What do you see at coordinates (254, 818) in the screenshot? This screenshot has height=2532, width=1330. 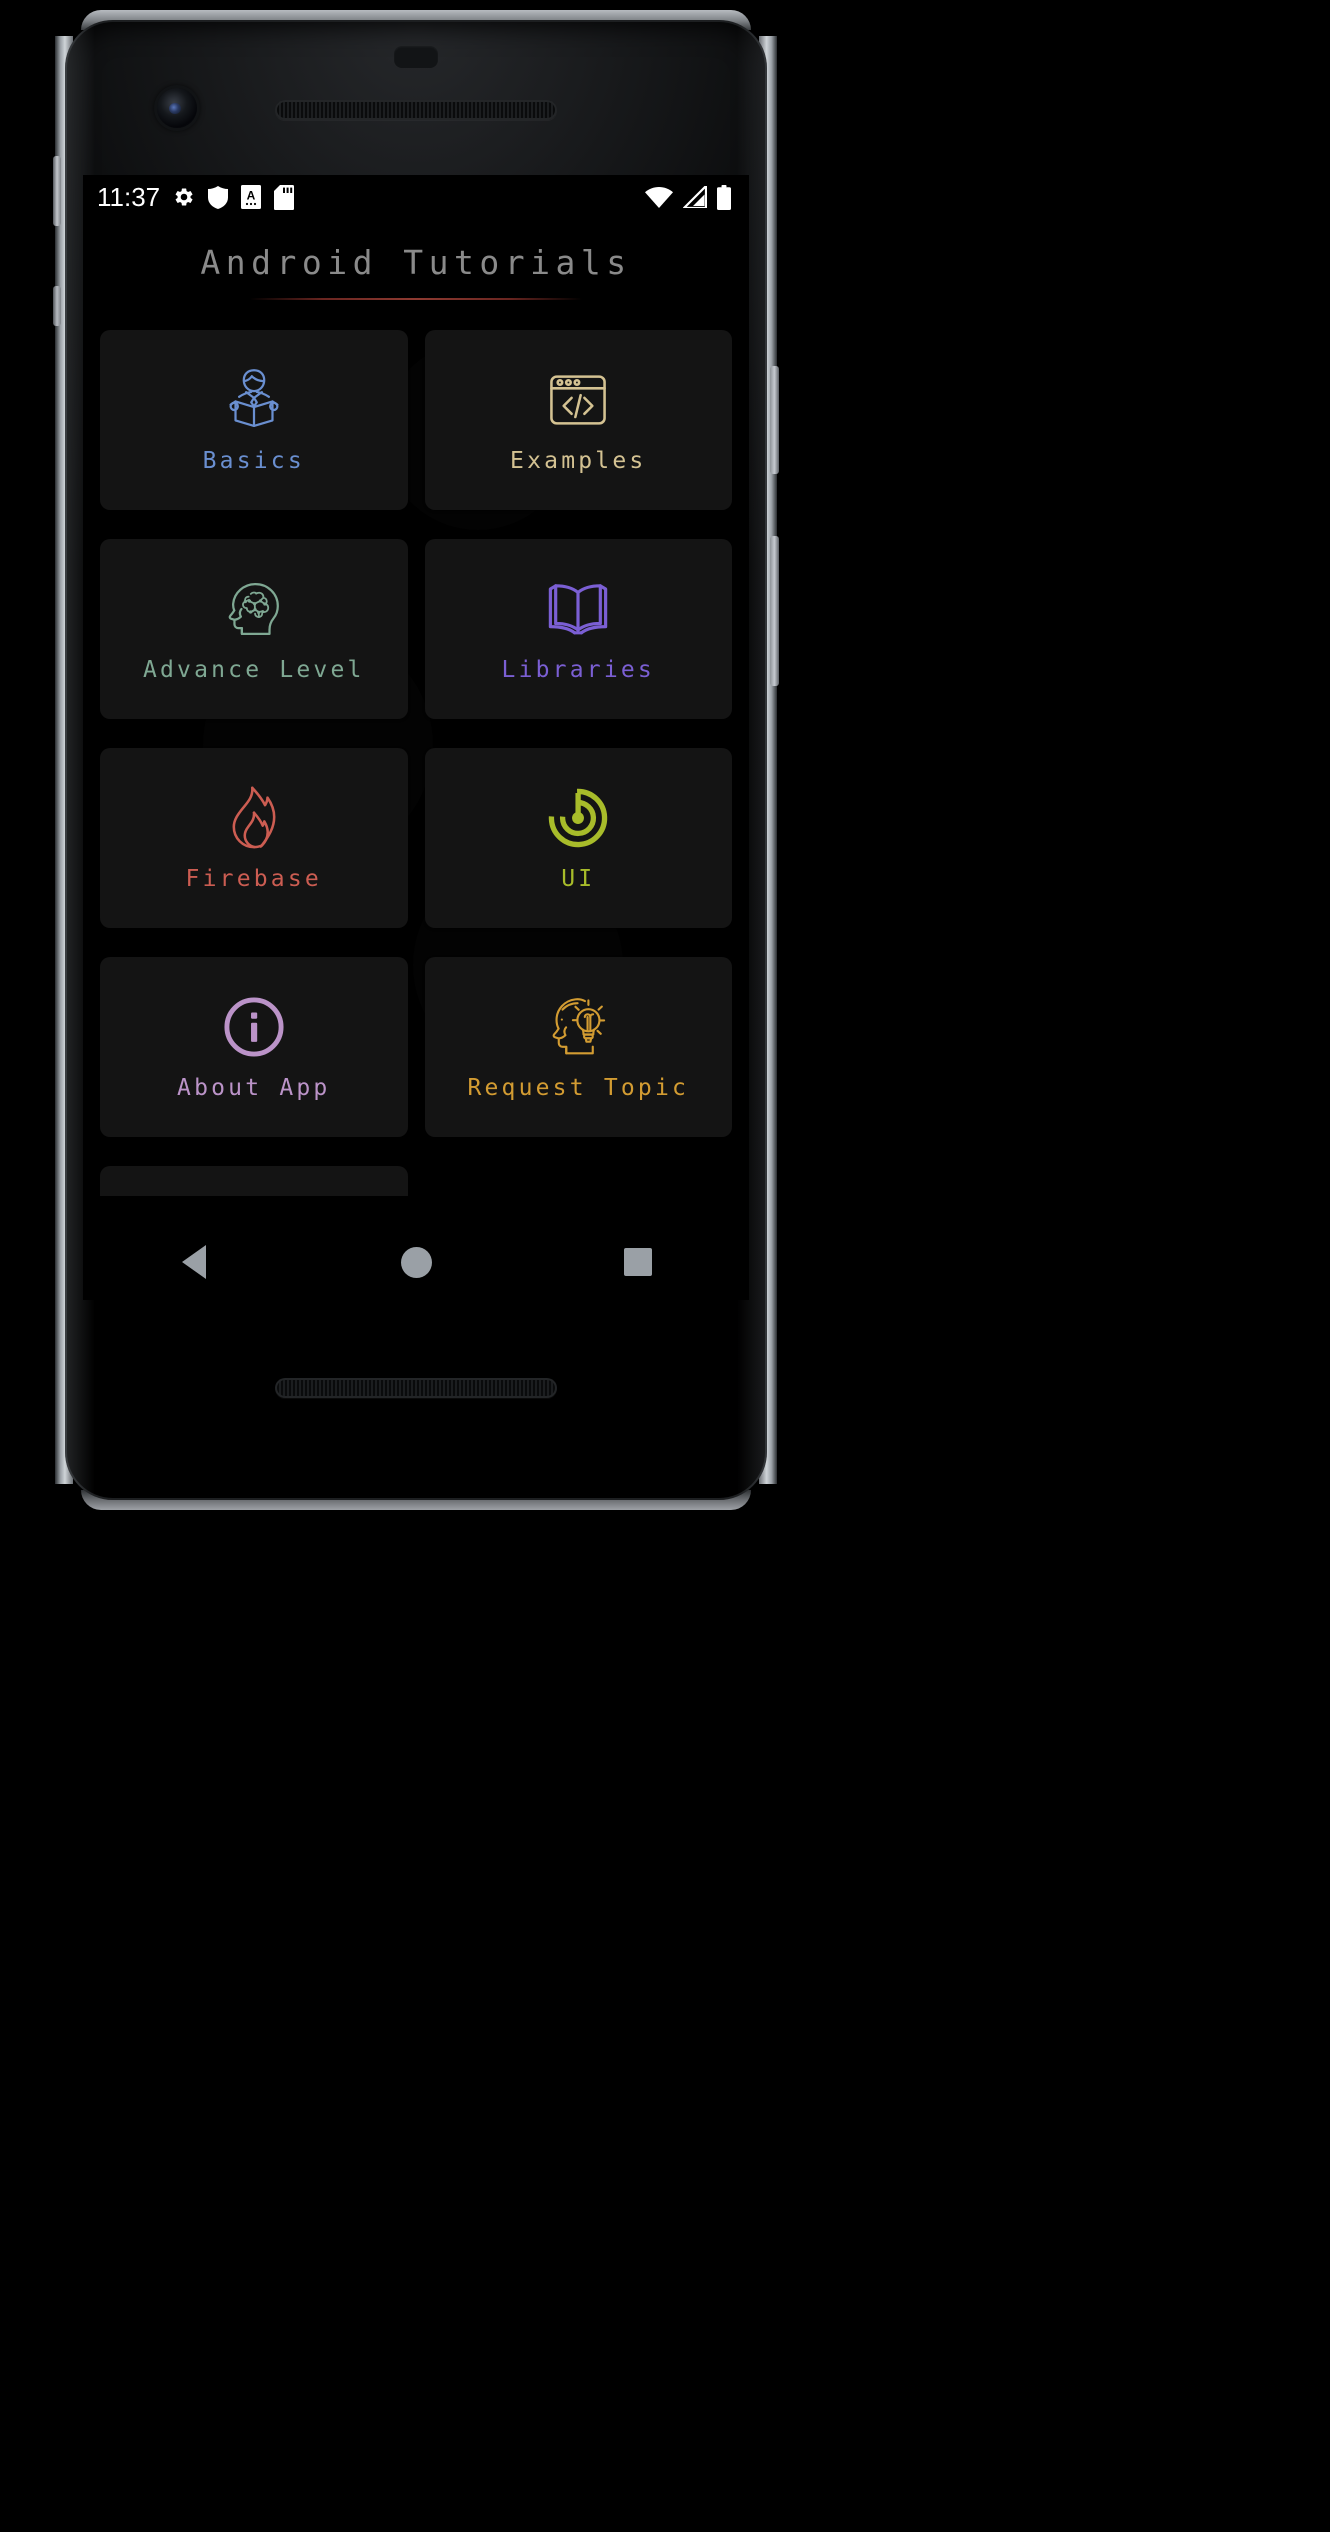 I see `flame-icon` at bounding box center [254, 818].